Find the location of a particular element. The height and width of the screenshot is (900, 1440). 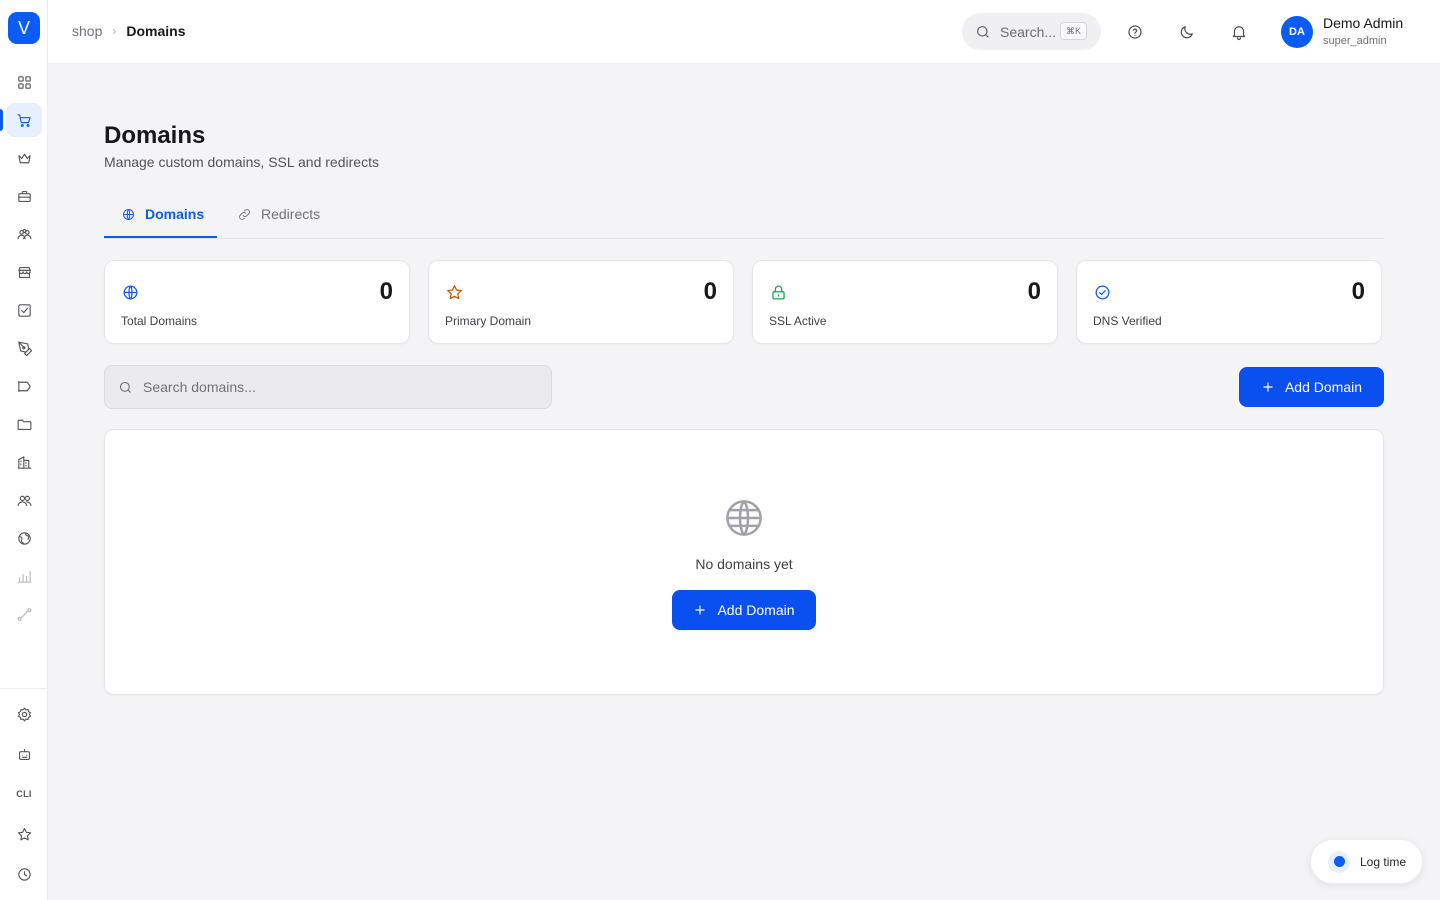

help-icon is located at coordinates (1135, 32).